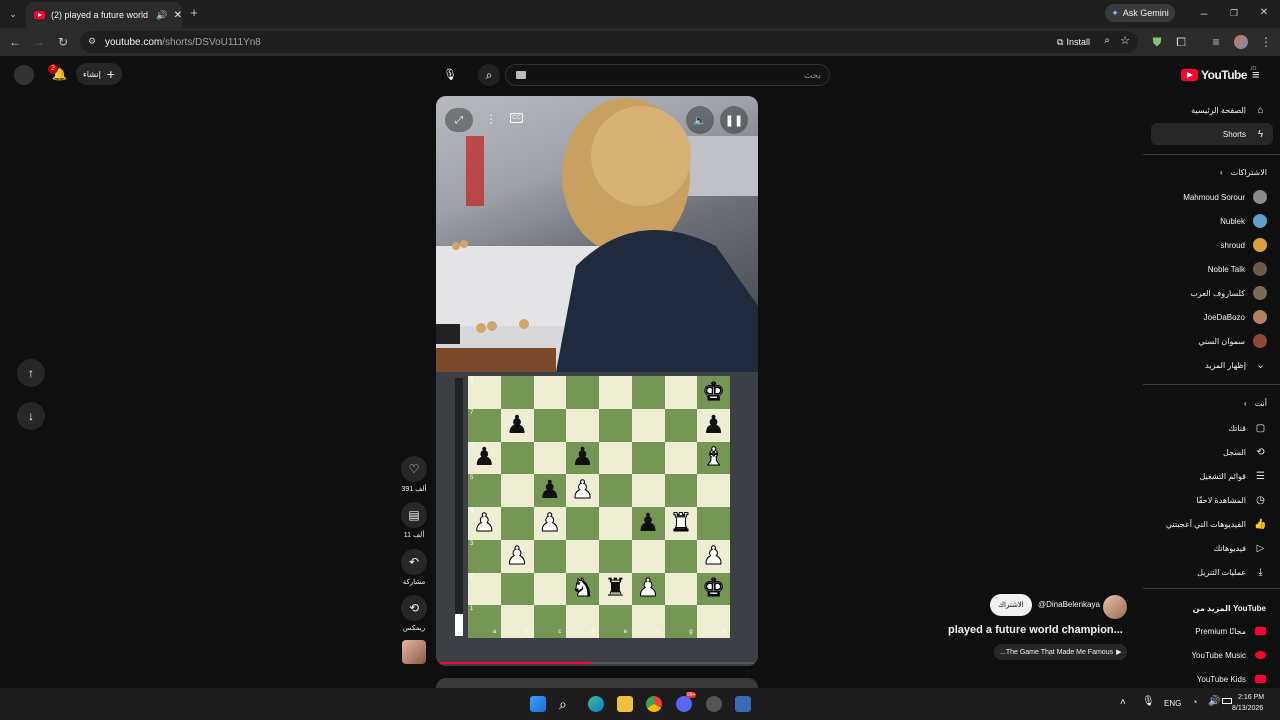  What do you see at coordinates (1212, 172) in the screenshot?
I see `subscriptions-heading: ‹ الاشتراكات` at bounding box center [1212, 172].